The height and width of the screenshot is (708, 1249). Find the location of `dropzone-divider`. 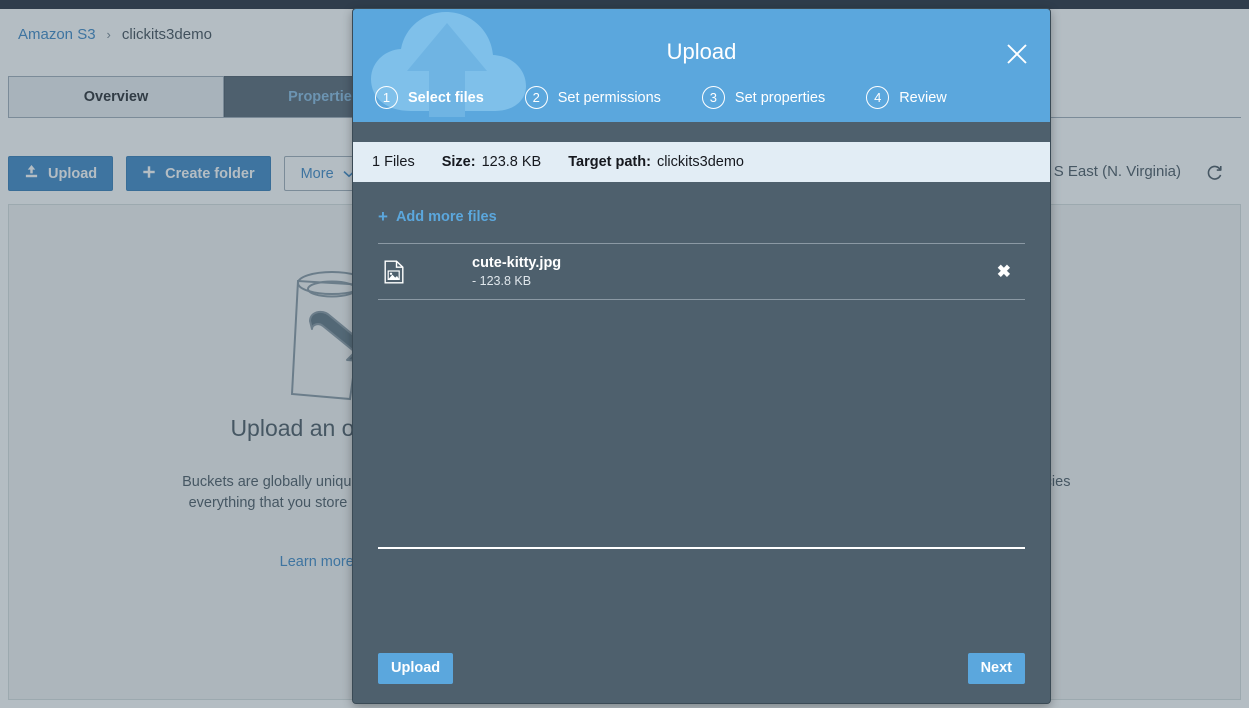

dropzone-divider is located at coordinates (701, 548).